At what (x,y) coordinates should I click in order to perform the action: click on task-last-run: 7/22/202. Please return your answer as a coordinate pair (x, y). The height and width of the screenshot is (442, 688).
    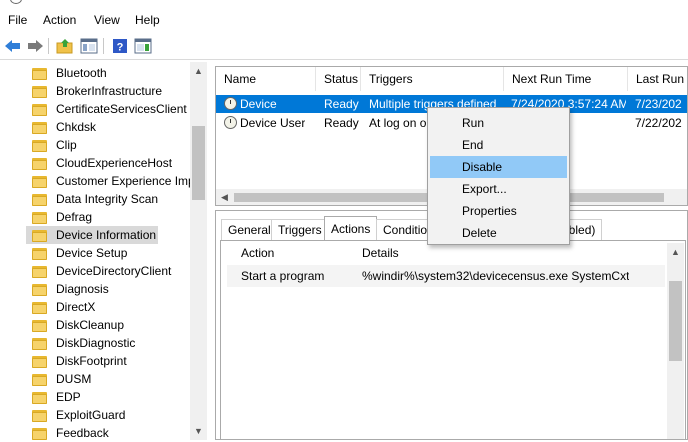
    Looking at the image, I should click on (658, 123).